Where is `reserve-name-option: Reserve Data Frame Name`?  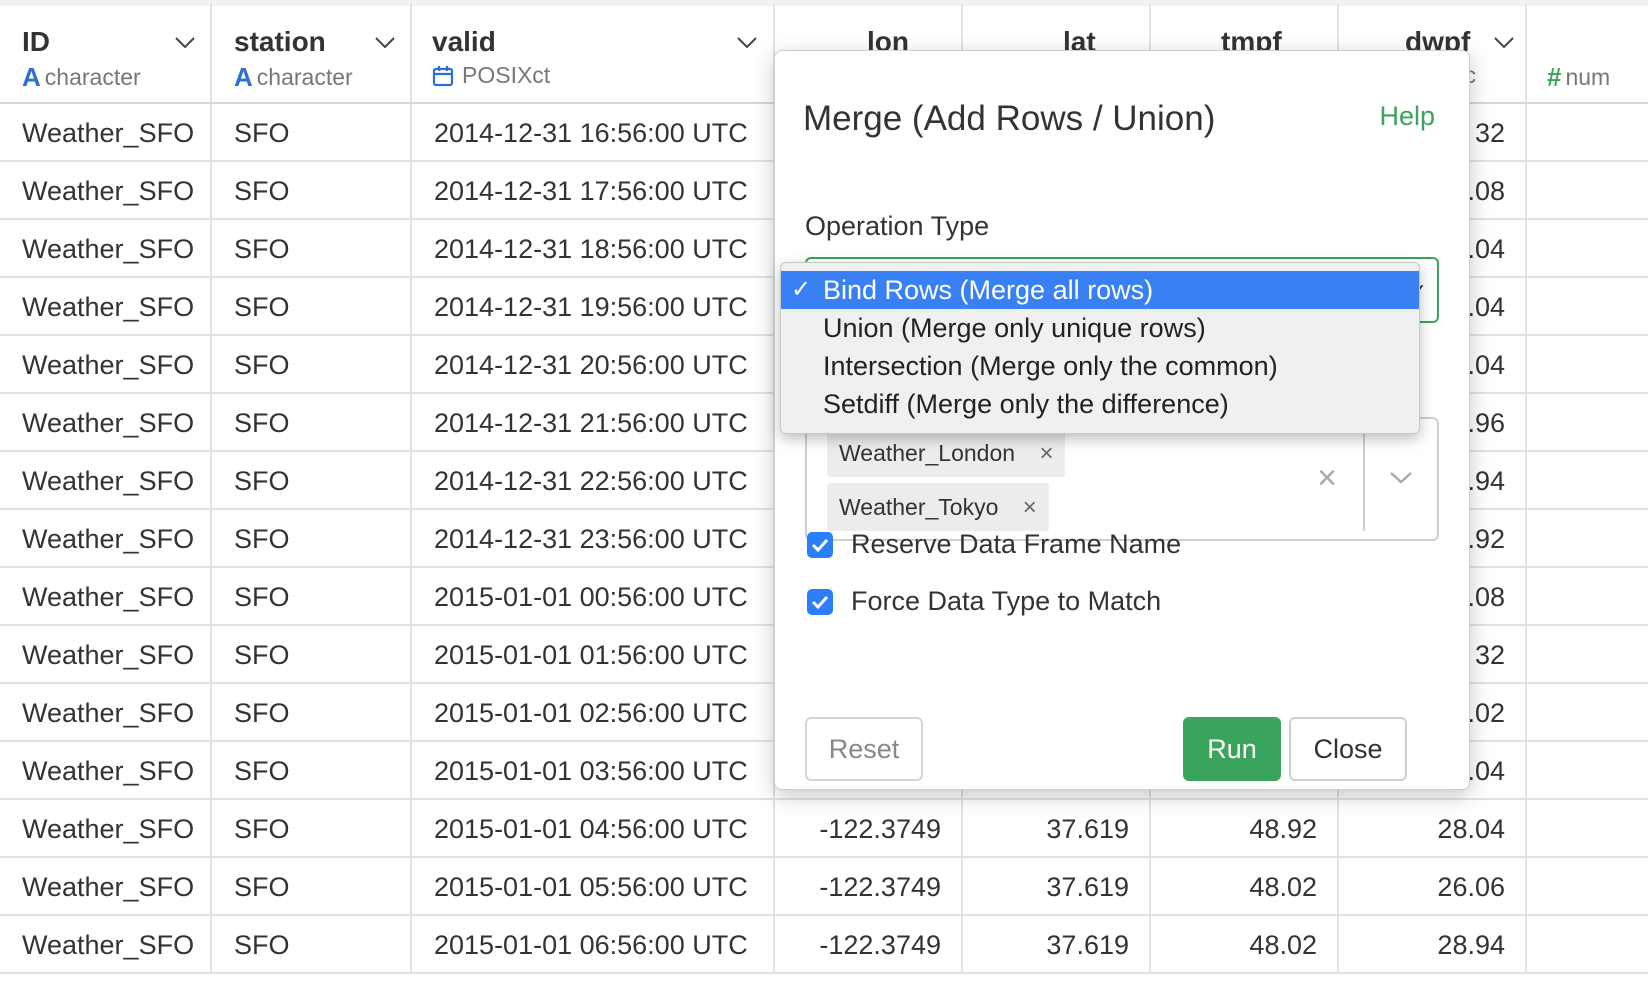
reserve-name-option: Reserve Data Frame Name is located at coordinates (994, 544).